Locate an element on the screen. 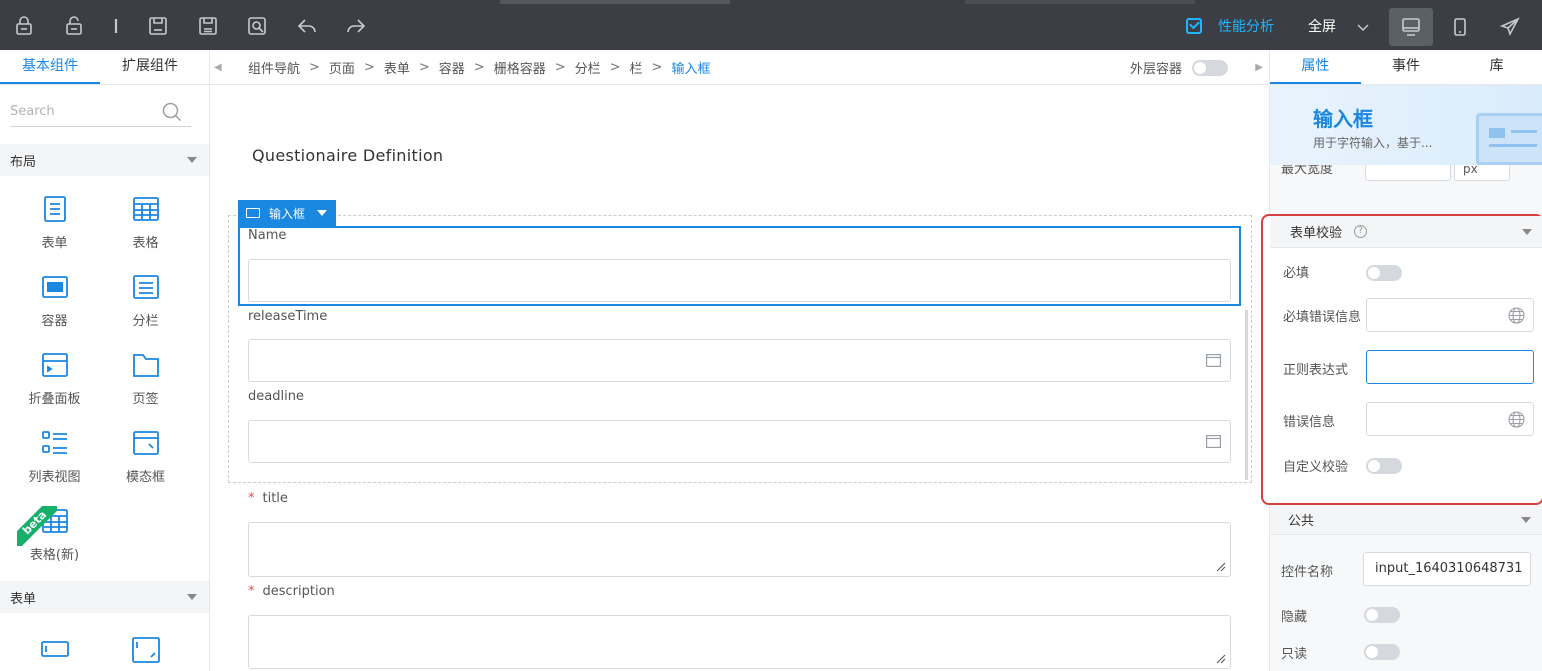 The height and width of the screenshot is (671, 1542). help-icon: ? is located at coordinates (1361, 231).